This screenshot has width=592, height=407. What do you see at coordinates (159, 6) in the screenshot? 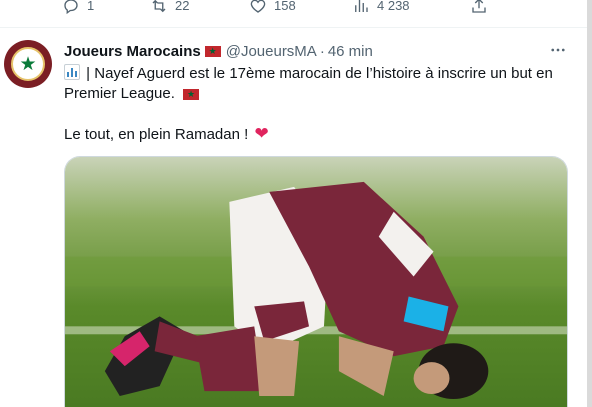
I see `retweet-icon` at bounding box center [159, 6].